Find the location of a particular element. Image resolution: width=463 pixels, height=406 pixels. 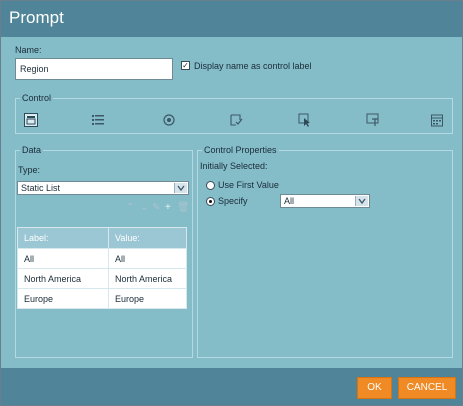

name-input: Region is located at coordinates (94, 69).